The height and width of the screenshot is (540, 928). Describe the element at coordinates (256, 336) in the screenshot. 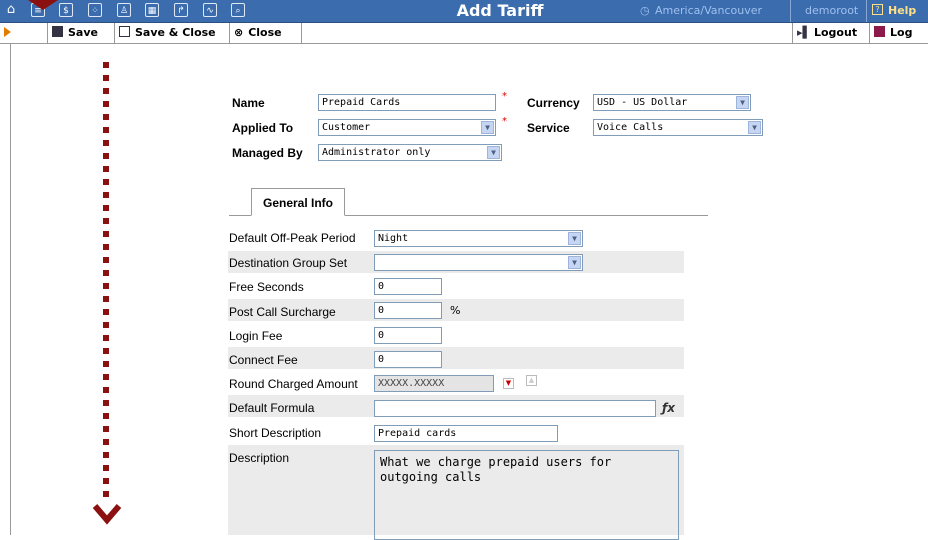

I see `loginfee-label: Login Fee` at that location.